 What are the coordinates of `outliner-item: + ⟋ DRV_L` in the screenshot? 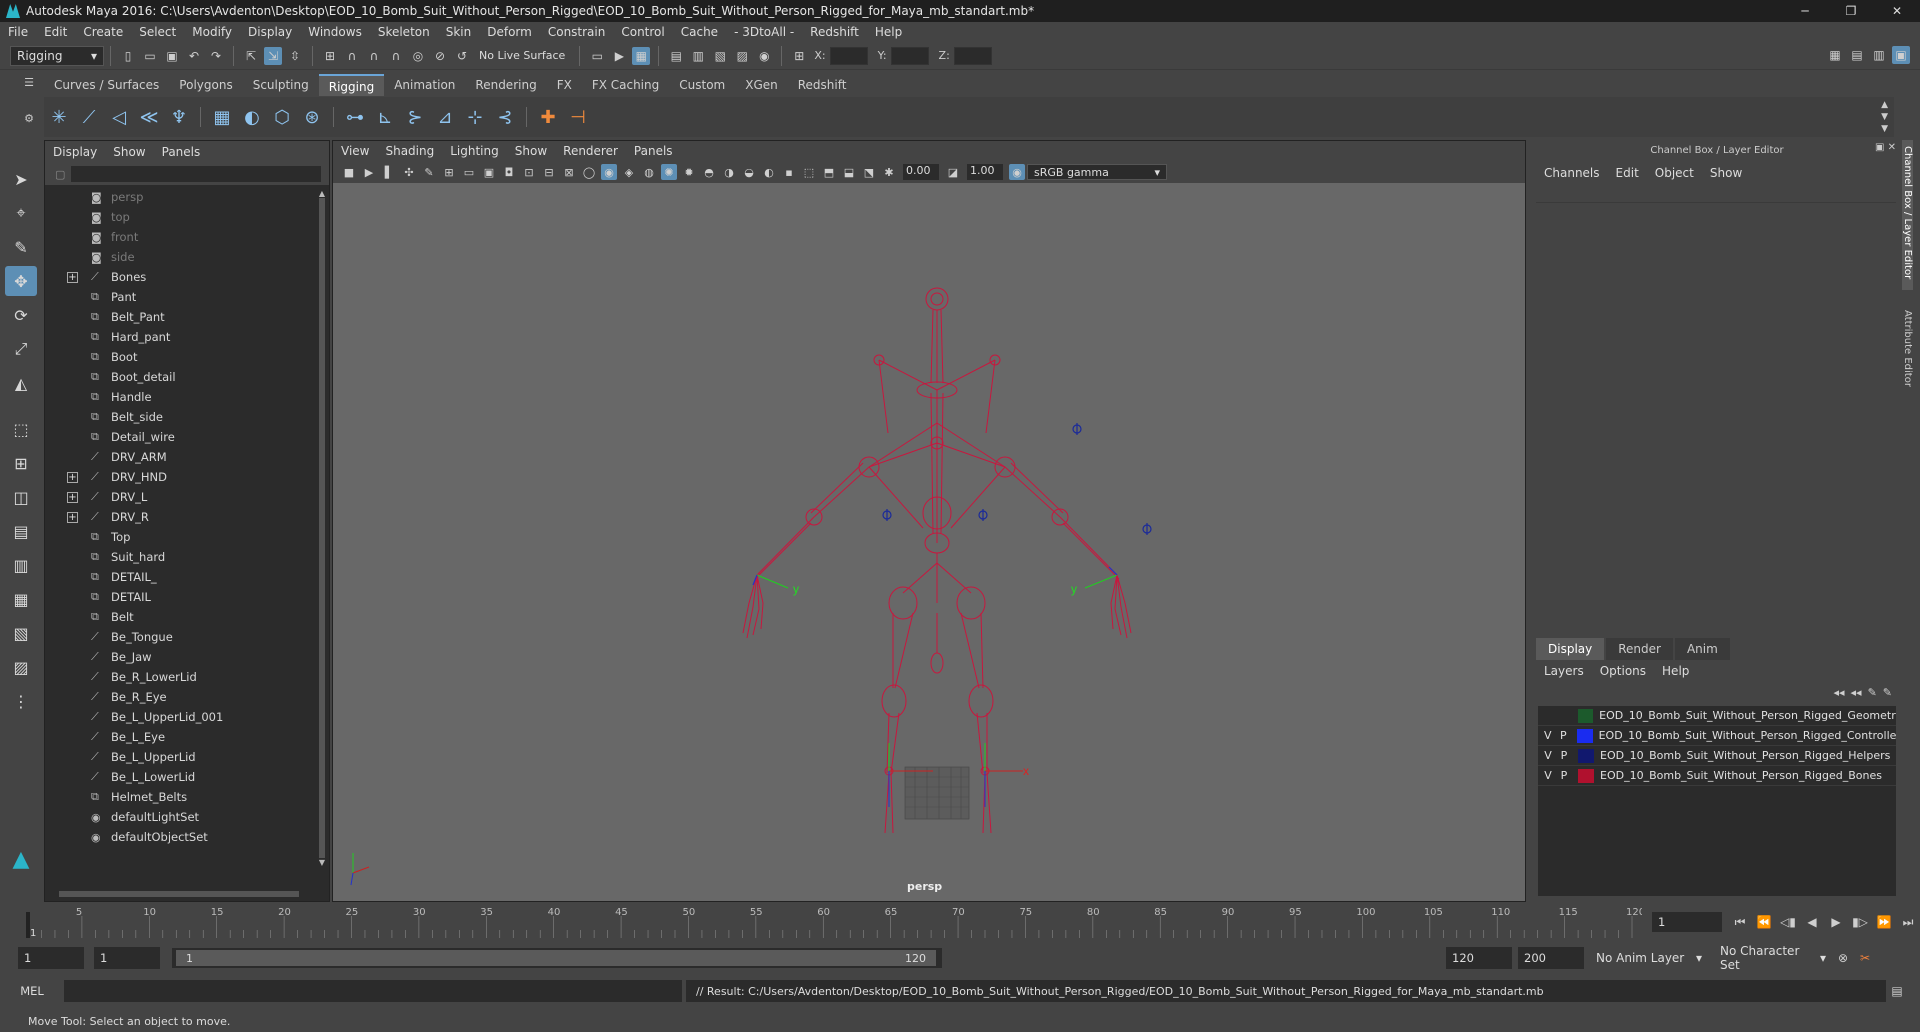 It's located at (187, 497).